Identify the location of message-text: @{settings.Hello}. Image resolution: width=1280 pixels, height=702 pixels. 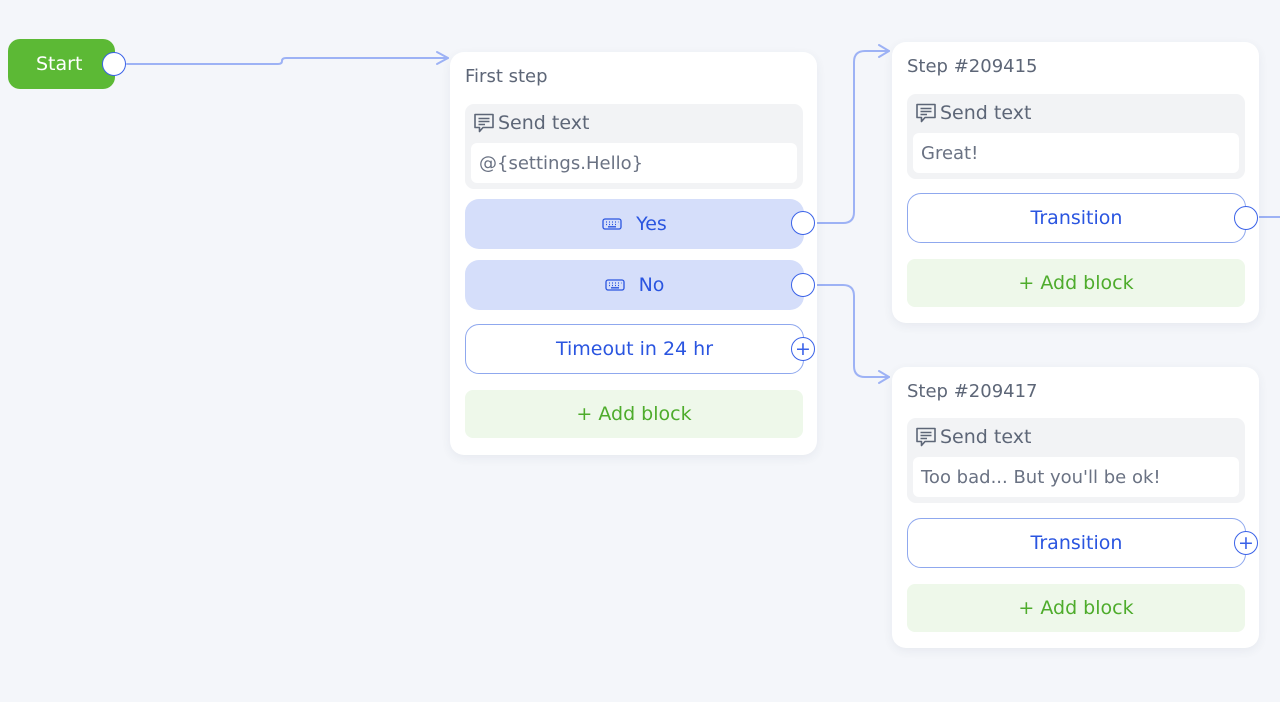
(634, 163).